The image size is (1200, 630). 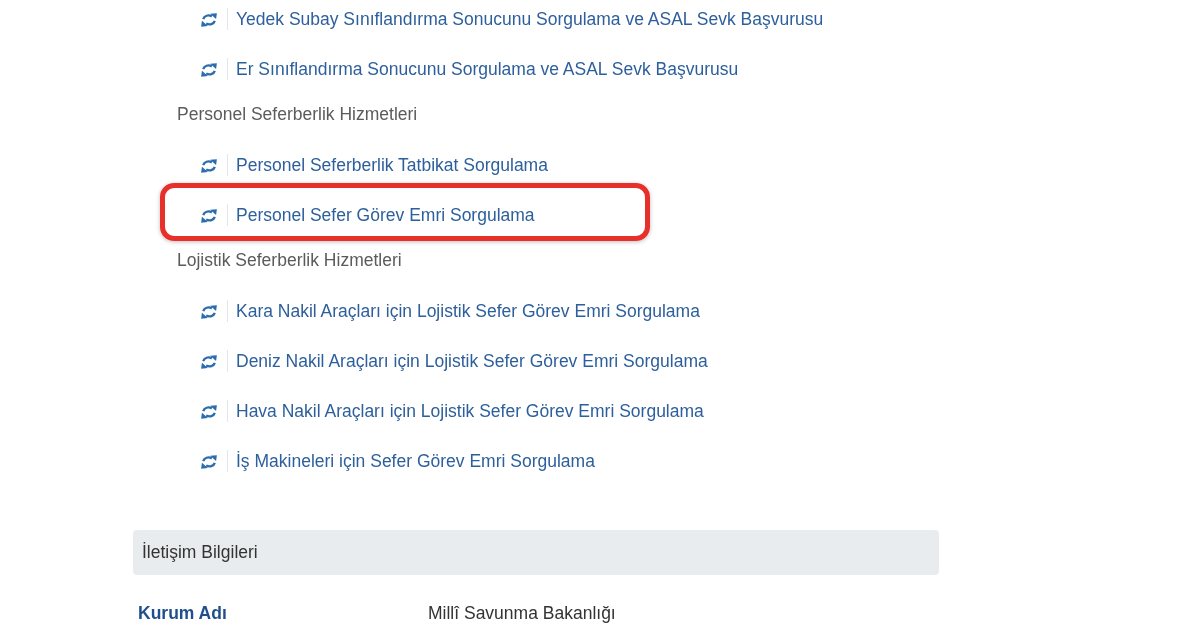 I want to click on service-link: Er Sınıflandırma Sonucunu Sorgulama ve ASAL Sevk Başvurusu, so click(x=487, y=69).